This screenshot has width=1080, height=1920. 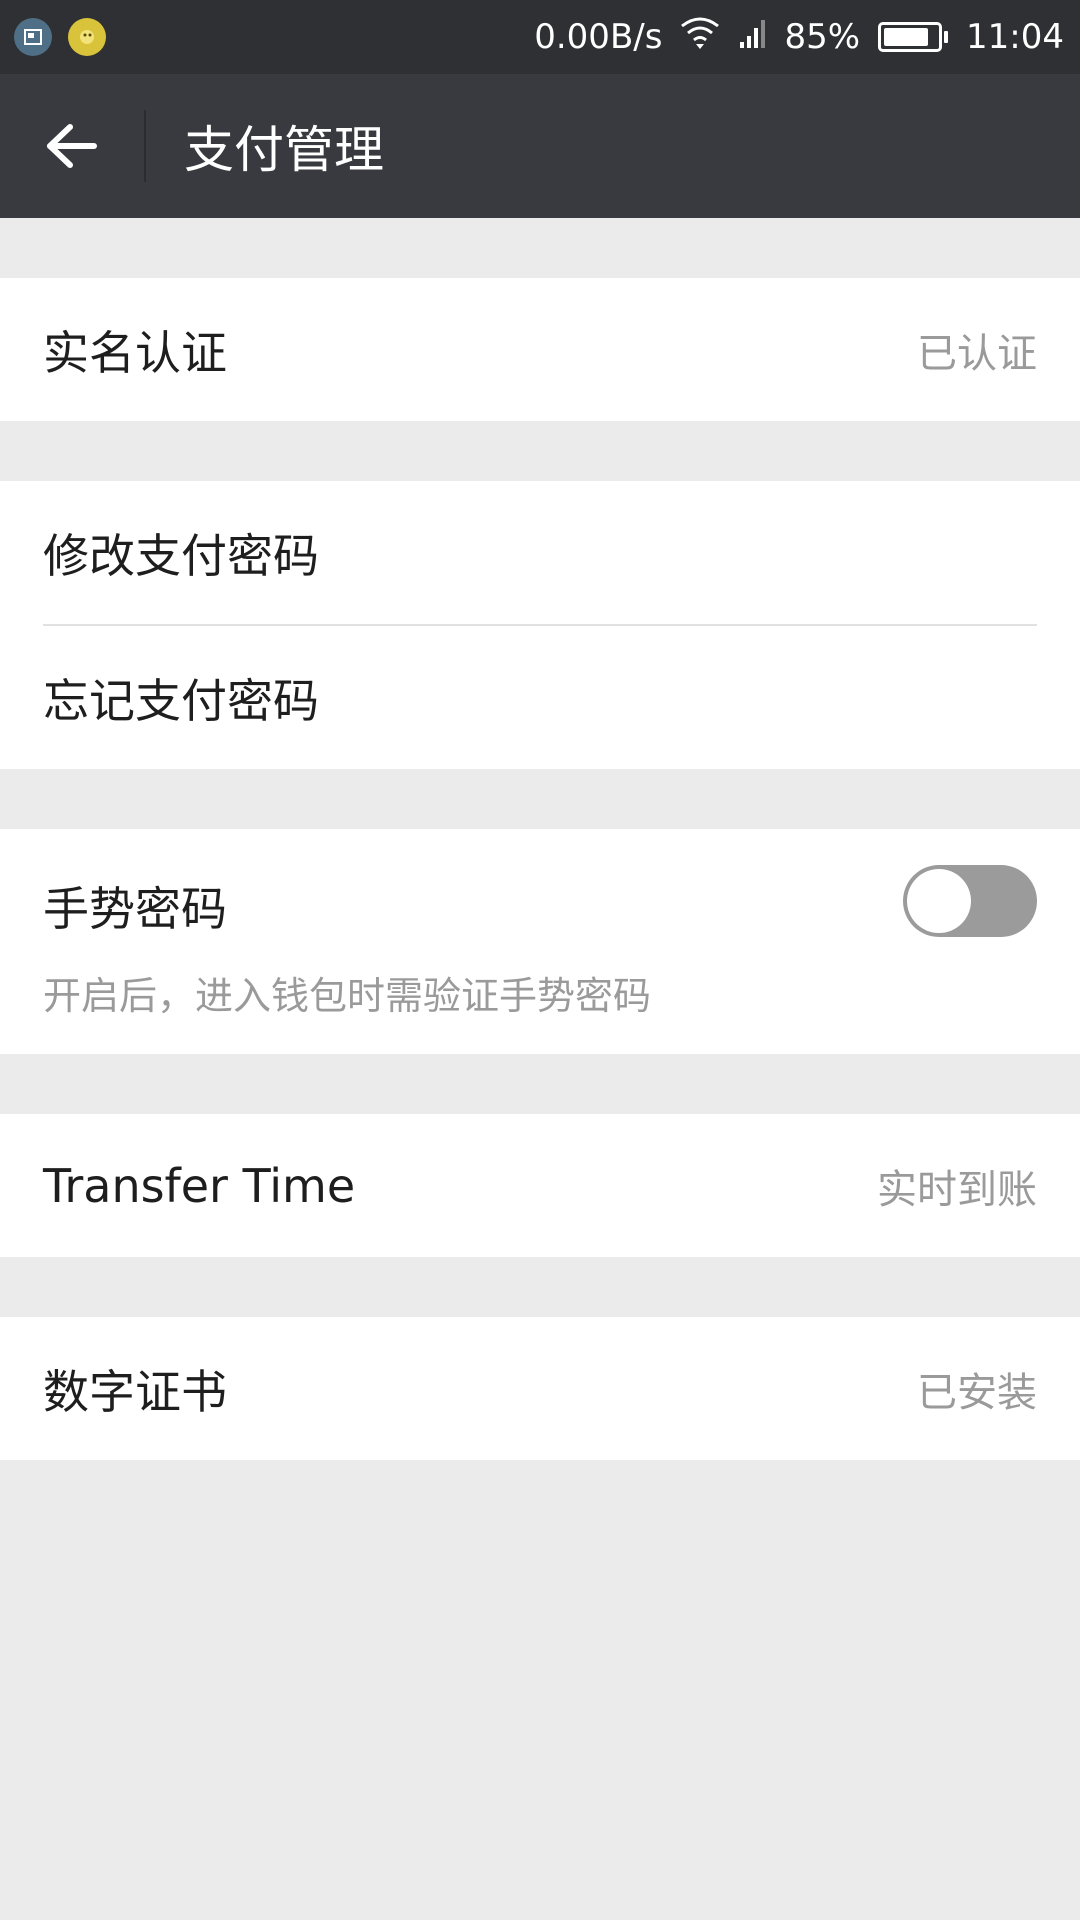 What do you see at coordinates (1015, 37) in the screenshot?
I see `clock: 11:04` at bounding box center [1015, 37].